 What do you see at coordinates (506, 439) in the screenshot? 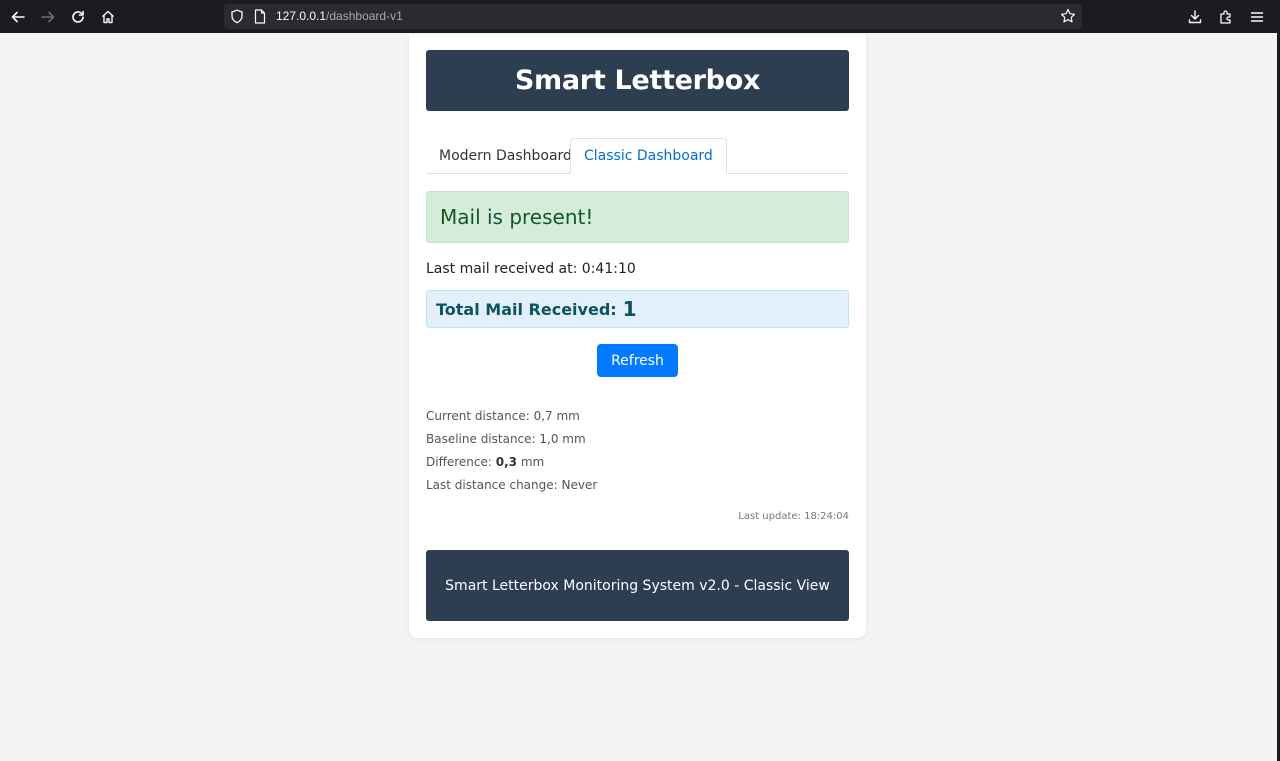
I see `baseline-distance: Baseline distance: 1,0 mm` at bounding box center [506, 439].